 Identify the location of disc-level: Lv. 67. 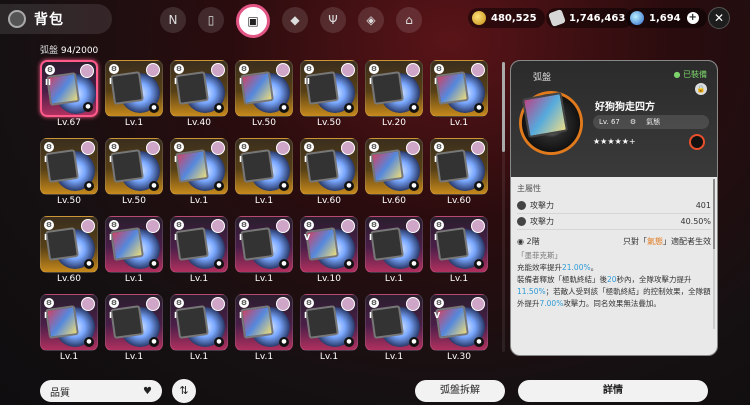
(609, 122).